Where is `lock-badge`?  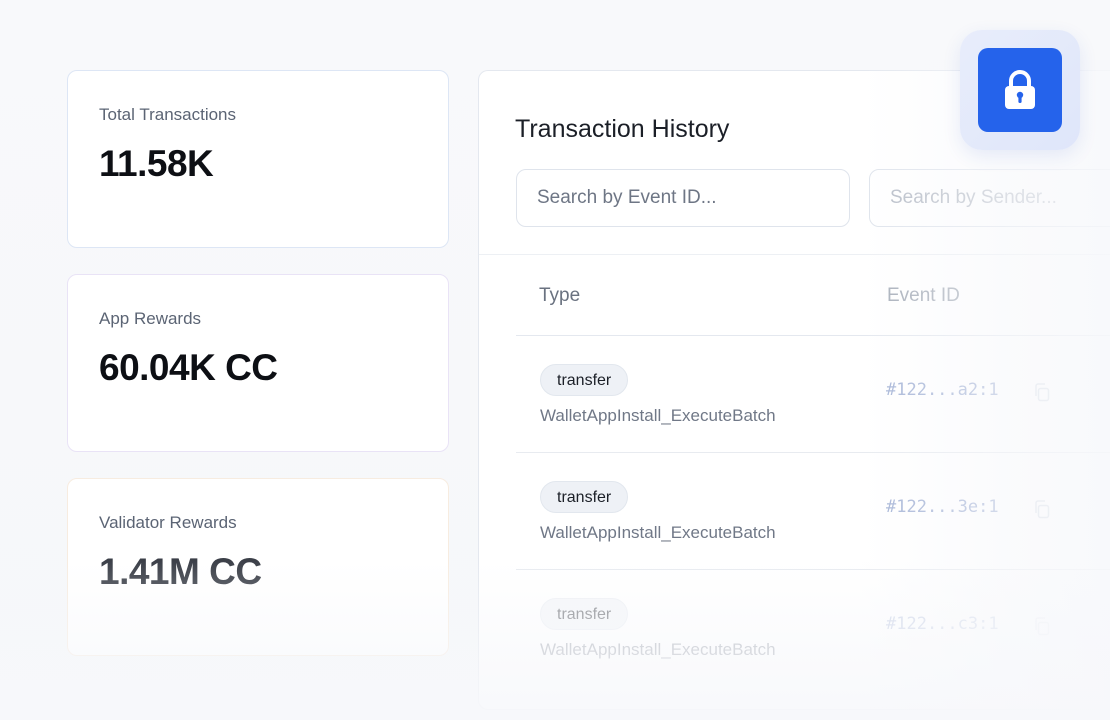 lock-badge is located at coordinates (1020, 90).